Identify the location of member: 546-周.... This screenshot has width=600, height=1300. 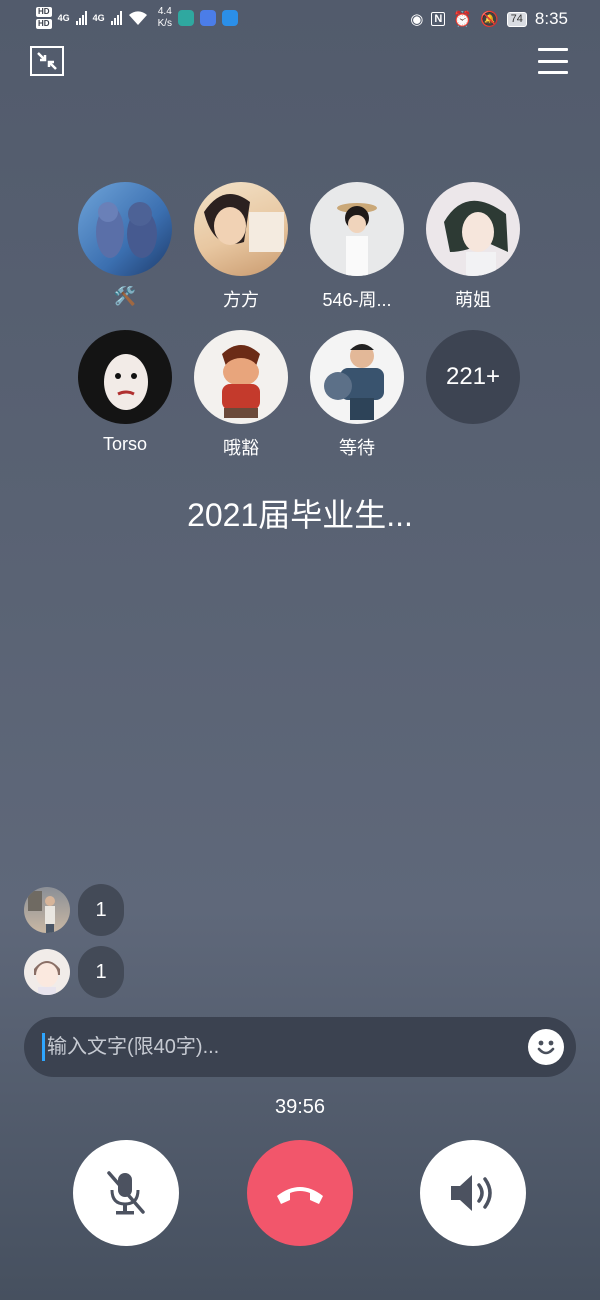
(357, 246).